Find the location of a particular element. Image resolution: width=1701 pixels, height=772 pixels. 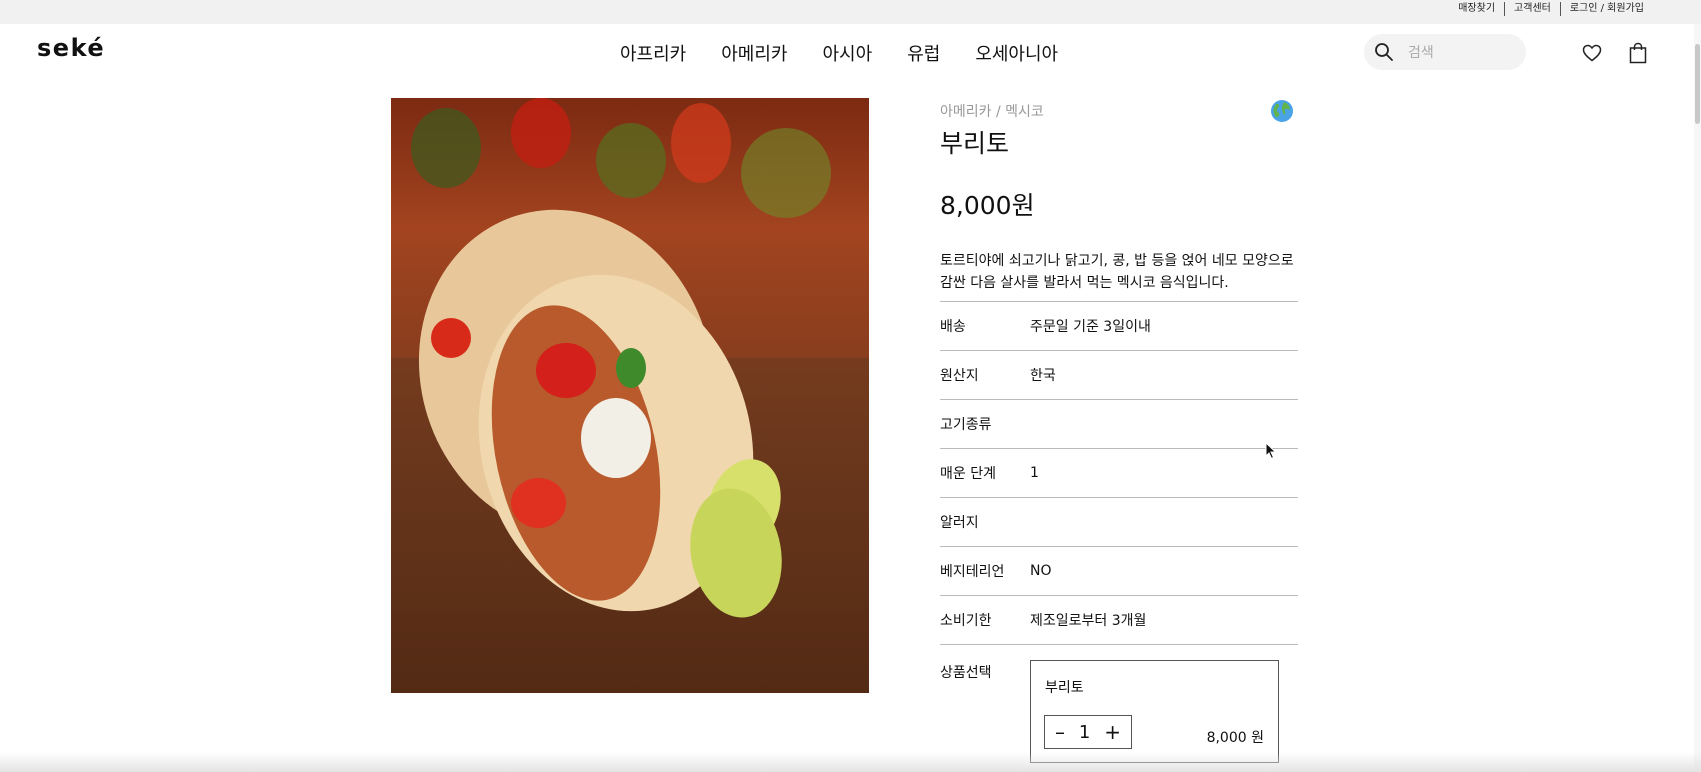

option-box: 부리토 – 1 + 8,000 원 is located at coordinates (1154, 711).